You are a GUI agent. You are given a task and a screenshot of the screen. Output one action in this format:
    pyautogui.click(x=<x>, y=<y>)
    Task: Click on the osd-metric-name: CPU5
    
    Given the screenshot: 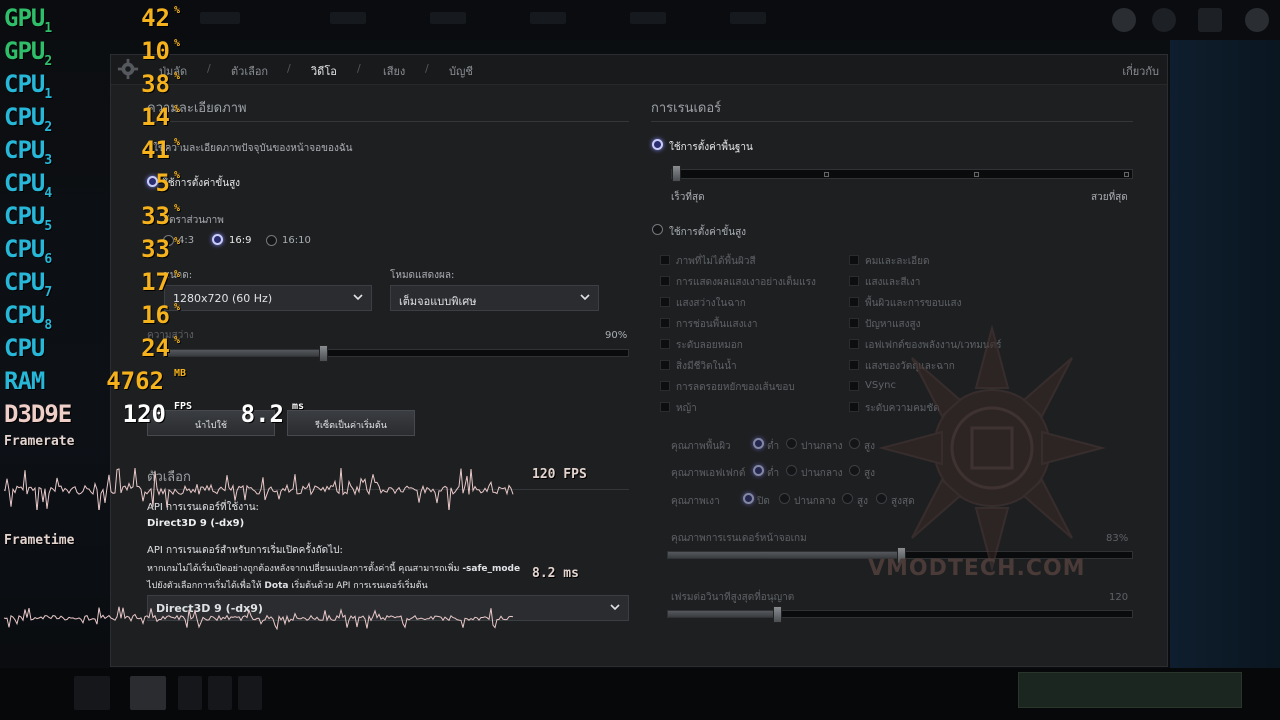 What is the action you would take?
    pyautogui.click(x=28, y=218)
    